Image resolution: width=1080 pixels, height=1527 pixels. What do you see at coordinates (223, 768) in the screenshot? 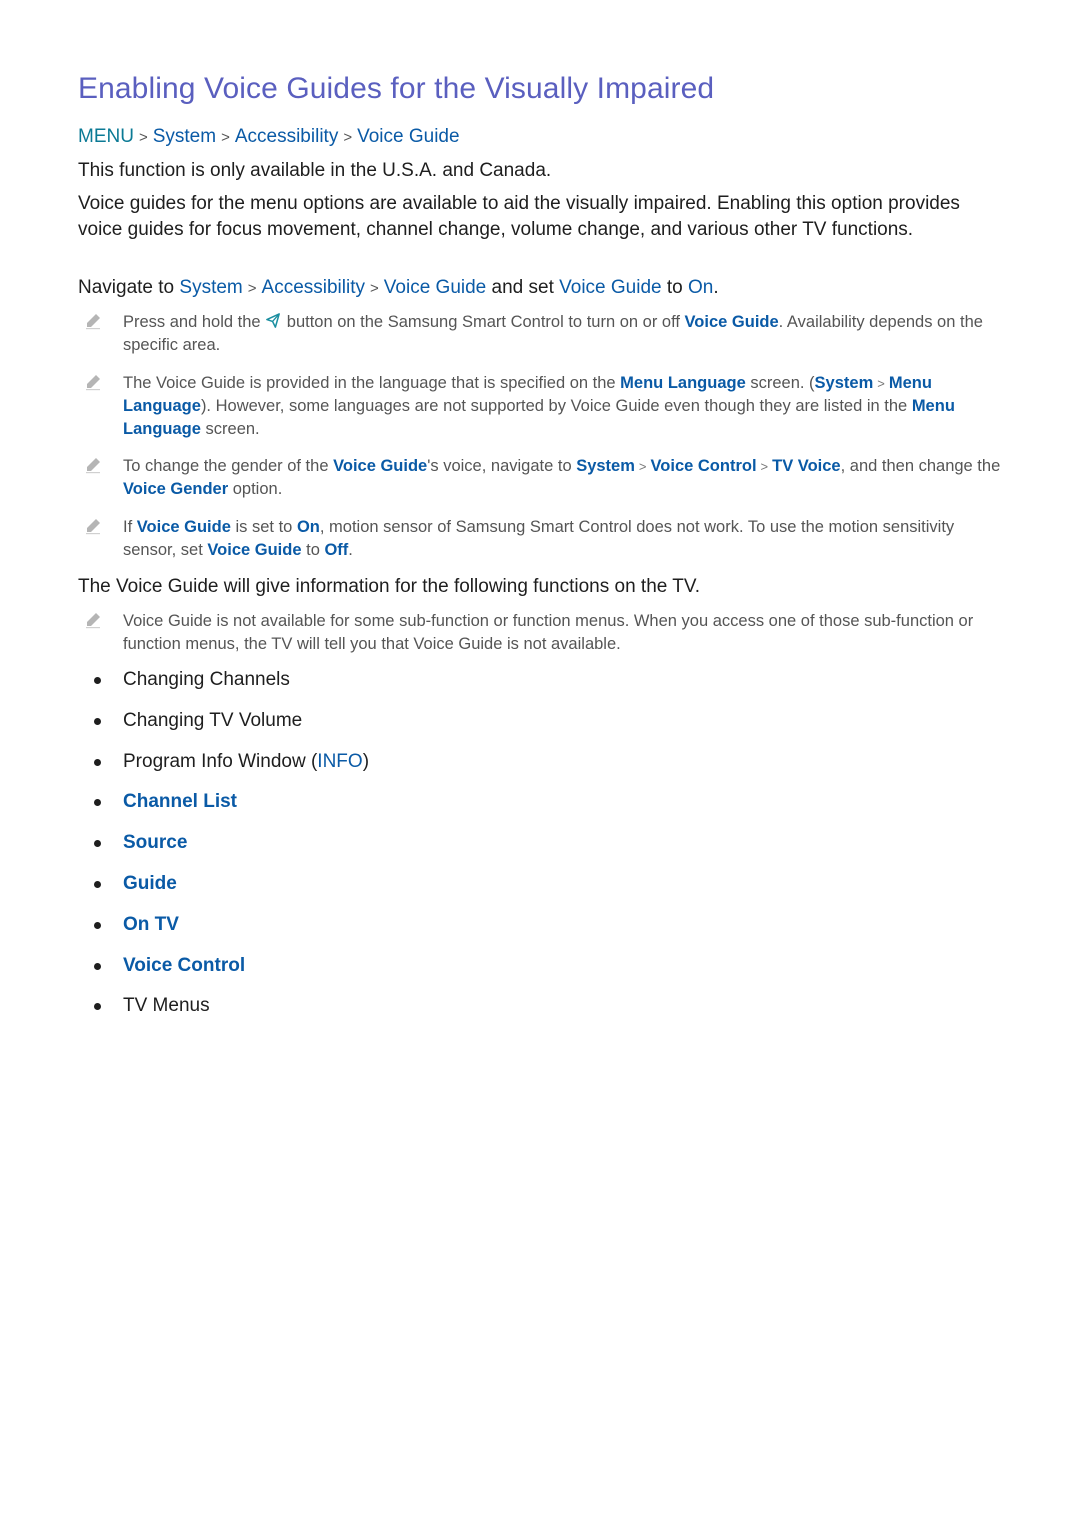
I see `list-item: Program Info Window (INFO)` at bounding box center [223, 768].